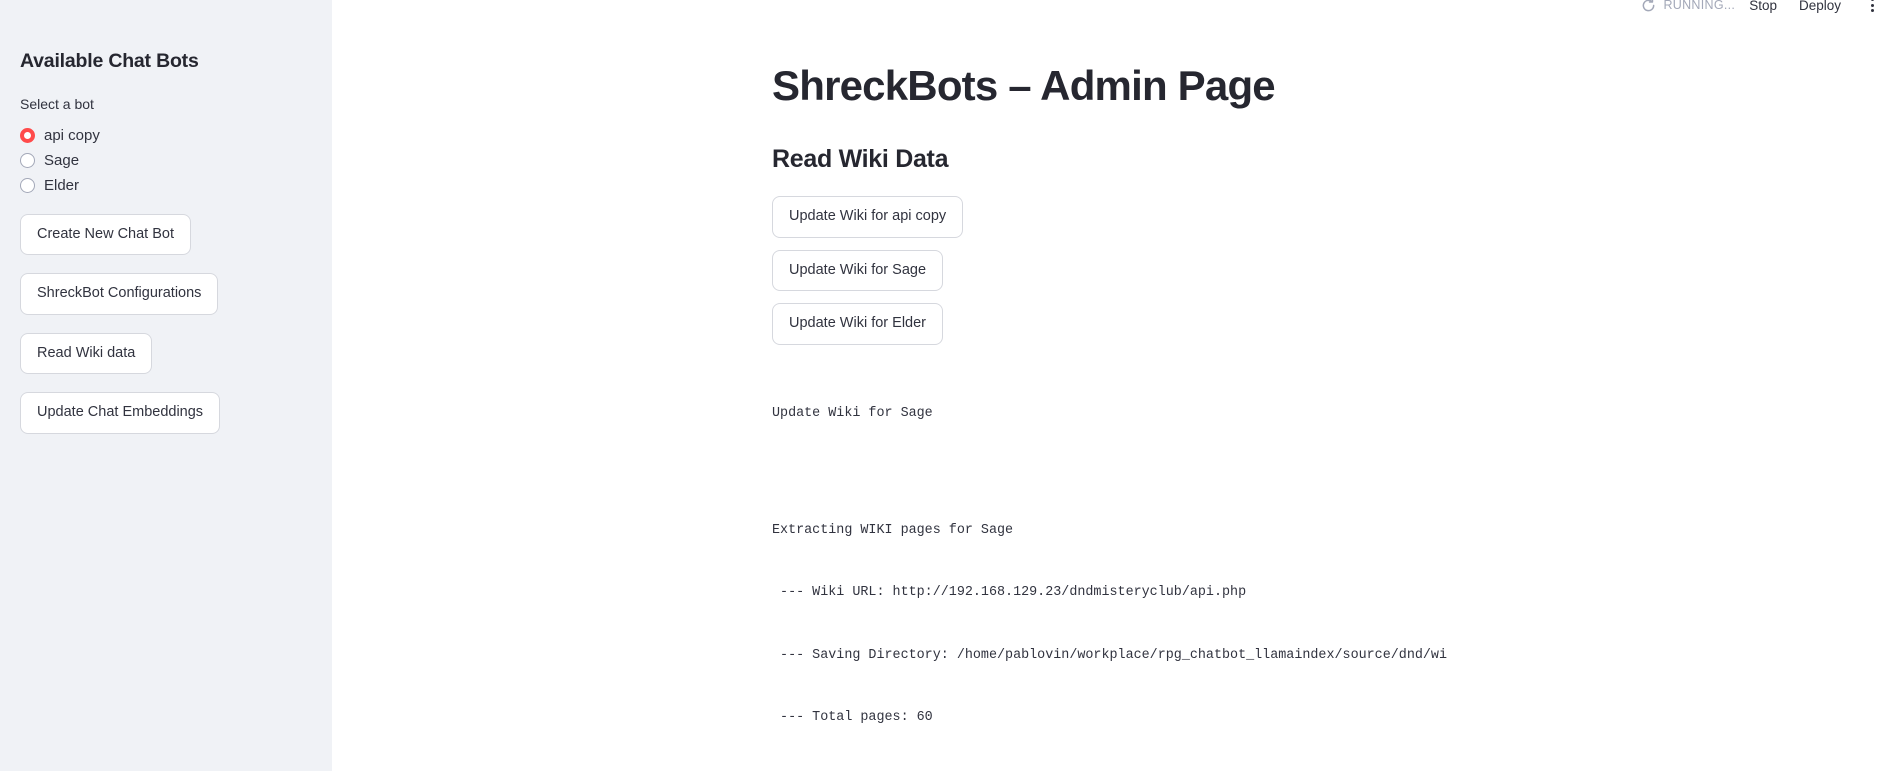 The image size is (1899, 771). I want to click on shreckbot-configurations-button: ShreckBot Configurations, so click(119, 294).